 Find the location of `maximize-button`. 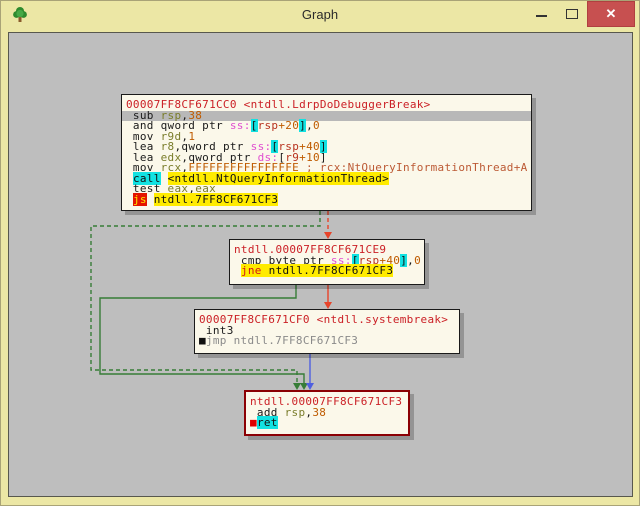

maximize-button is located at coordinates (572, 14).